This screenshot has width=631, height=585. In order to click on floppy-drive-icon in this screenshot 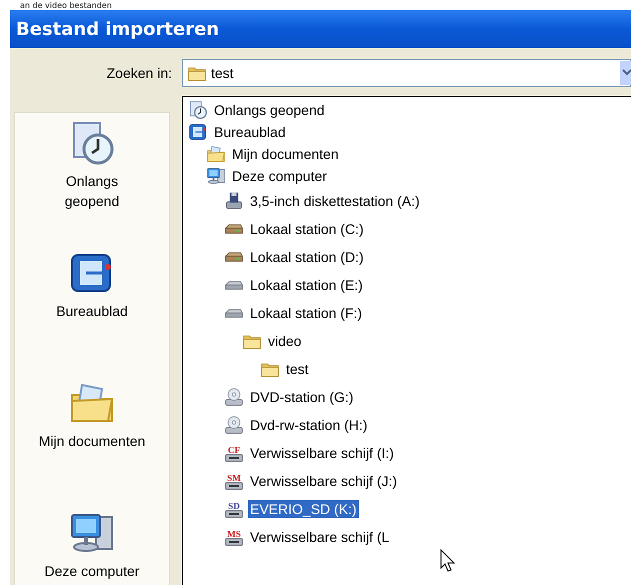, I will do `click(234, 201)`.